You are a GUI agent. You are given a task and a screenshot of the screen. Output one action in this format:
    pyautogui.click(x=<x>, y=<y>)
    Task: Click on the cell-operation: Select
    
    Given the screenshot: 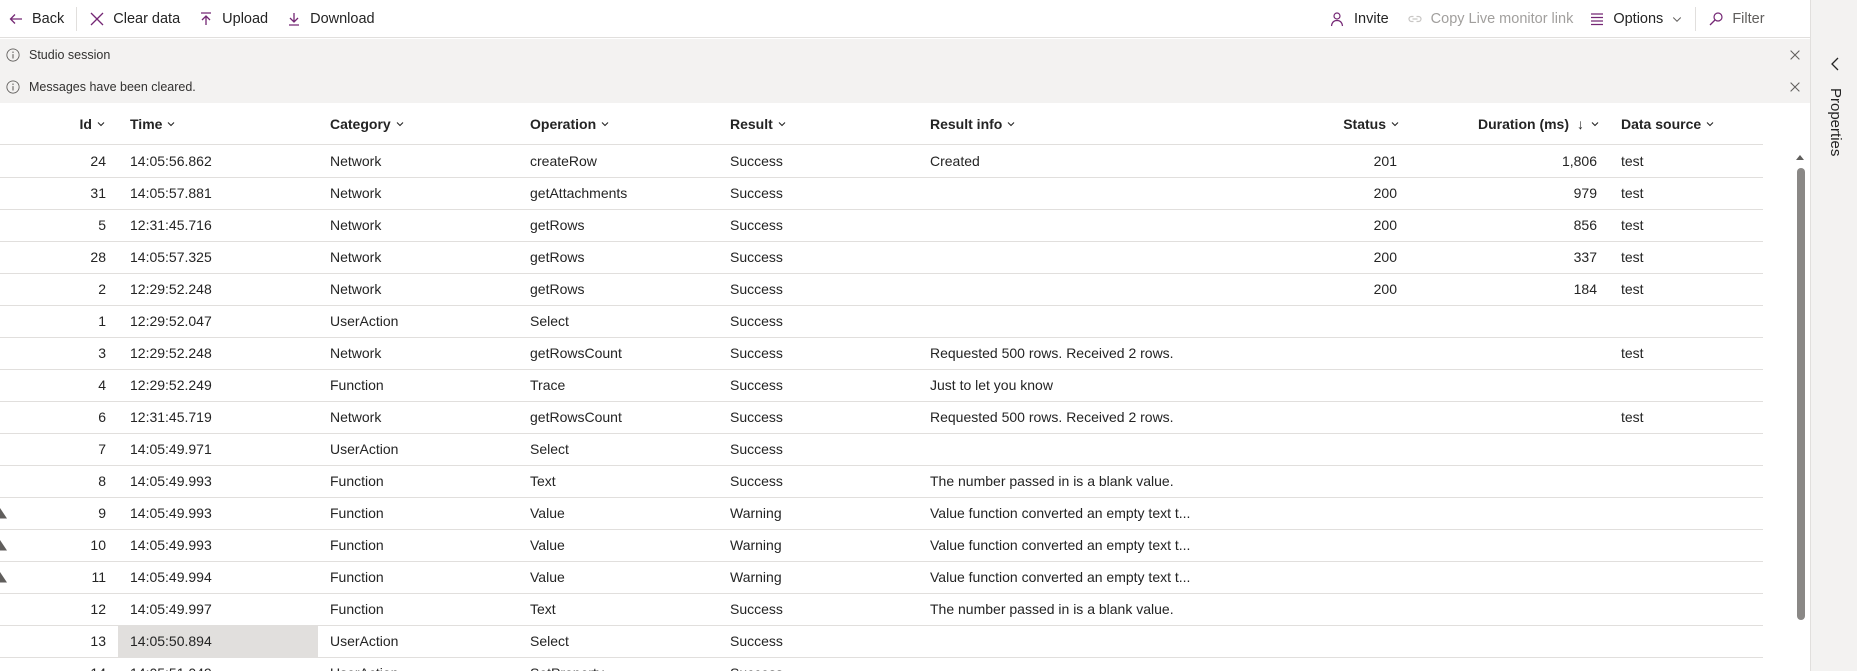 What is the action you would take?
    pyautogui.click(x=625, y=321)
    